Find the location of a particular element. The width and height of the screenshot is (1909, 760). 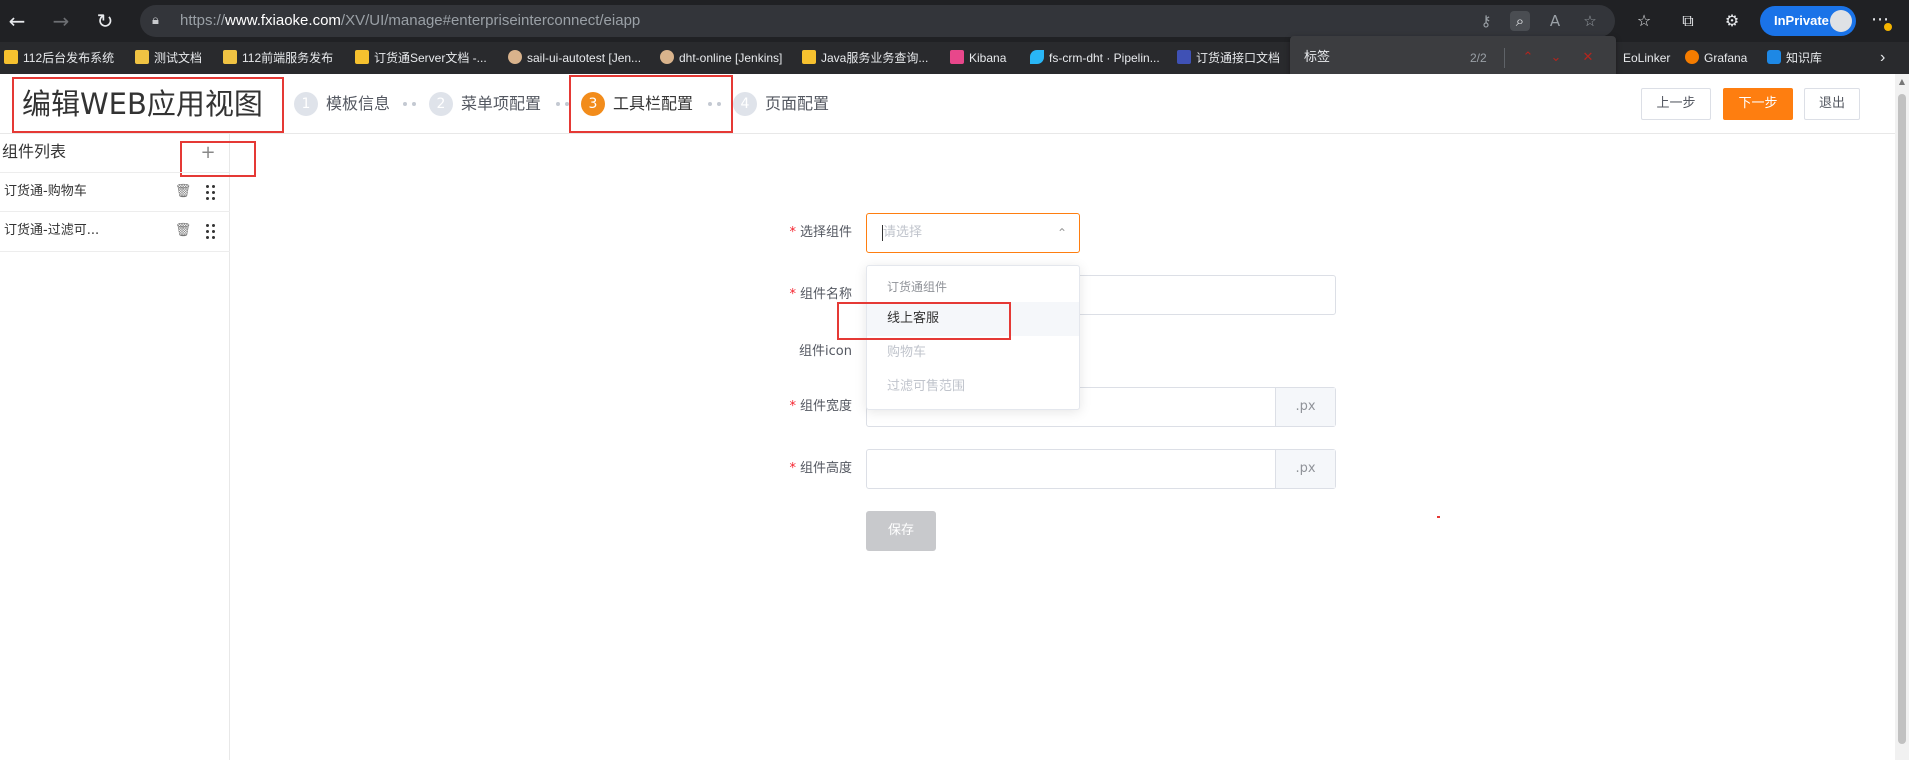

component-name-label: * 组件名称 is located at coordinates (820, 294).